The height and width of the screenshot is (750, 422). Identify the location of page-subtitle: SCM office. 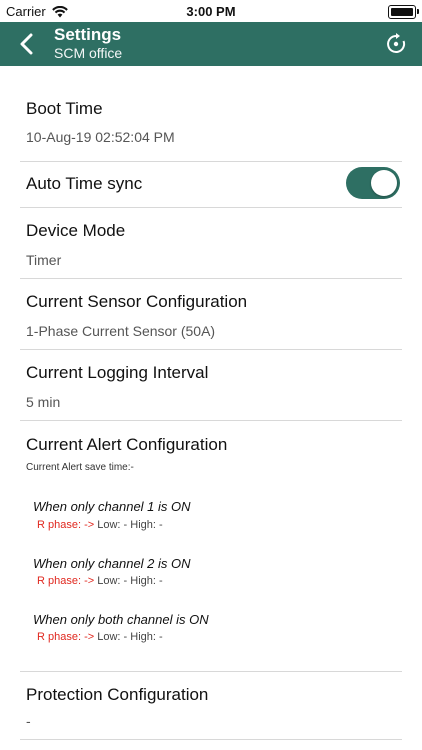
(88, 53).